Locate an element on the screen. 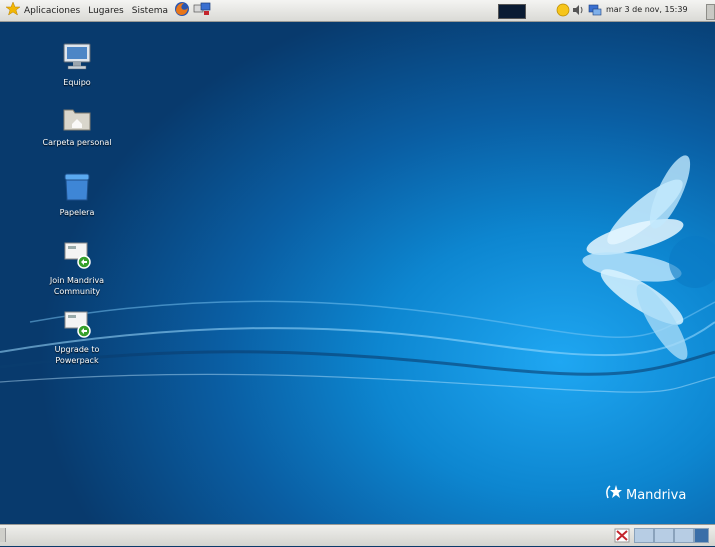 This screenshot has height=547, width=715. panel-edge-handle is located at coordinates (710, 12).